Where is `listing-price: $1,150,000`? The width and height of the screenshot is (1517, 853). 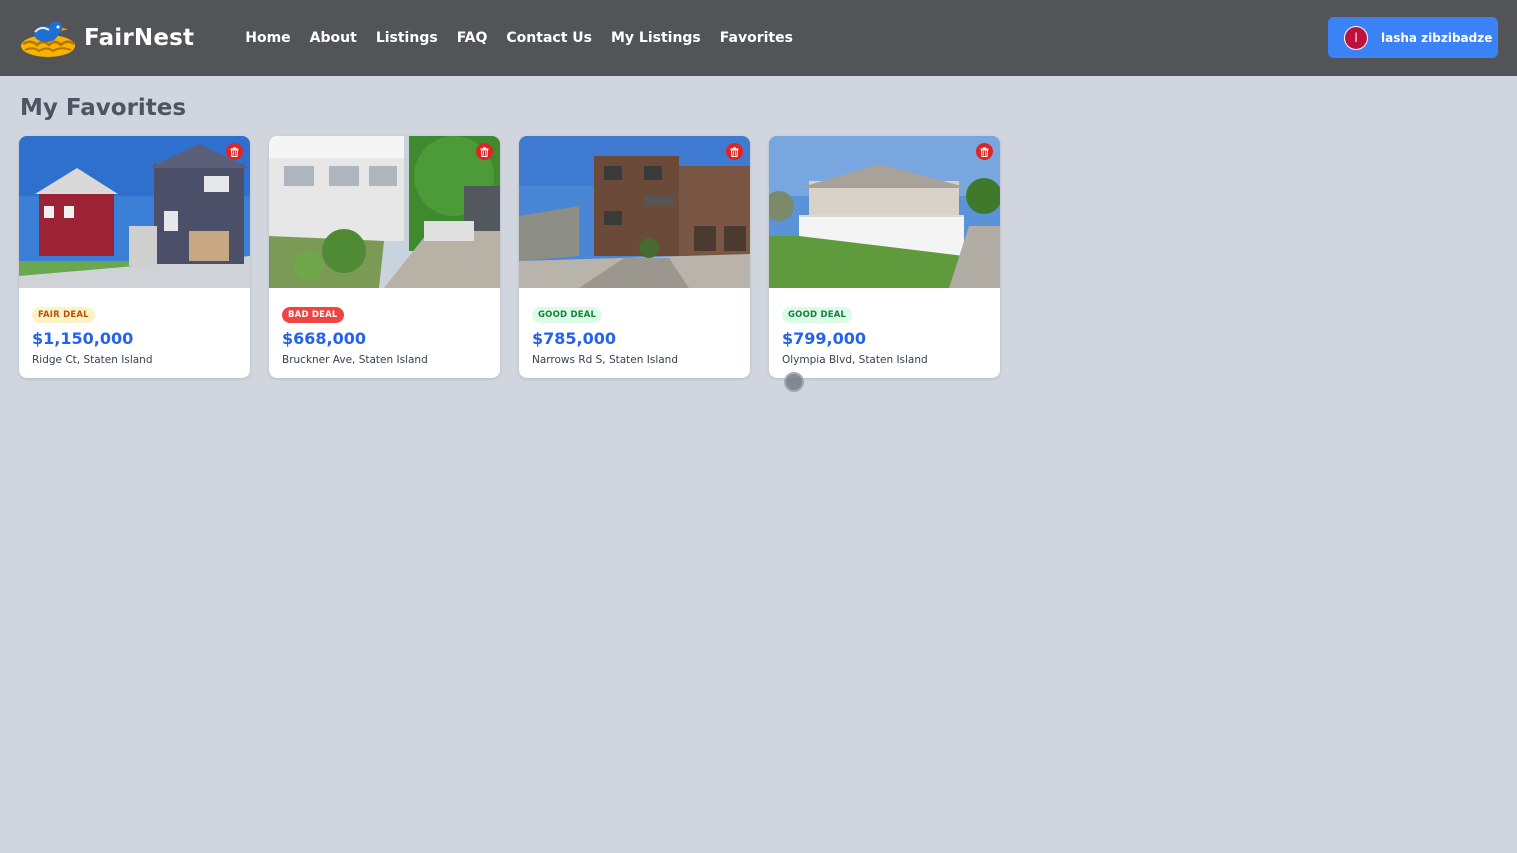
listing-price: $1,150,000 is located at coordinates (83, 338).